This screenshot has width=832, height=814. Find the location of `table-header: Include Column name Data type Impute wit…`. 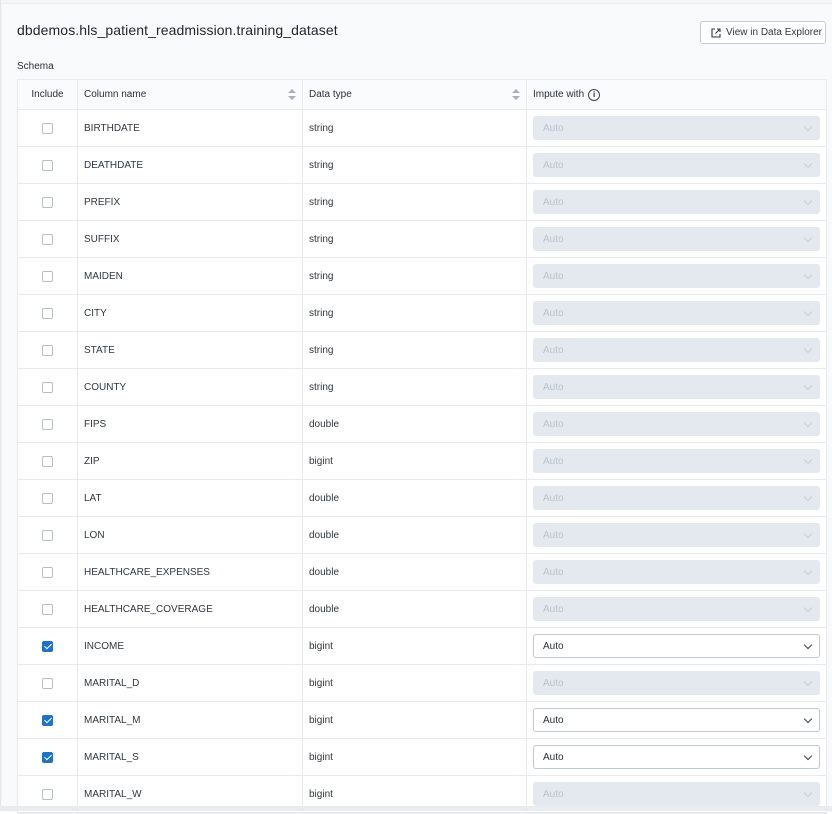

table-header: Include Column name Data type Impute wit… is located at coordinates (422, 95).